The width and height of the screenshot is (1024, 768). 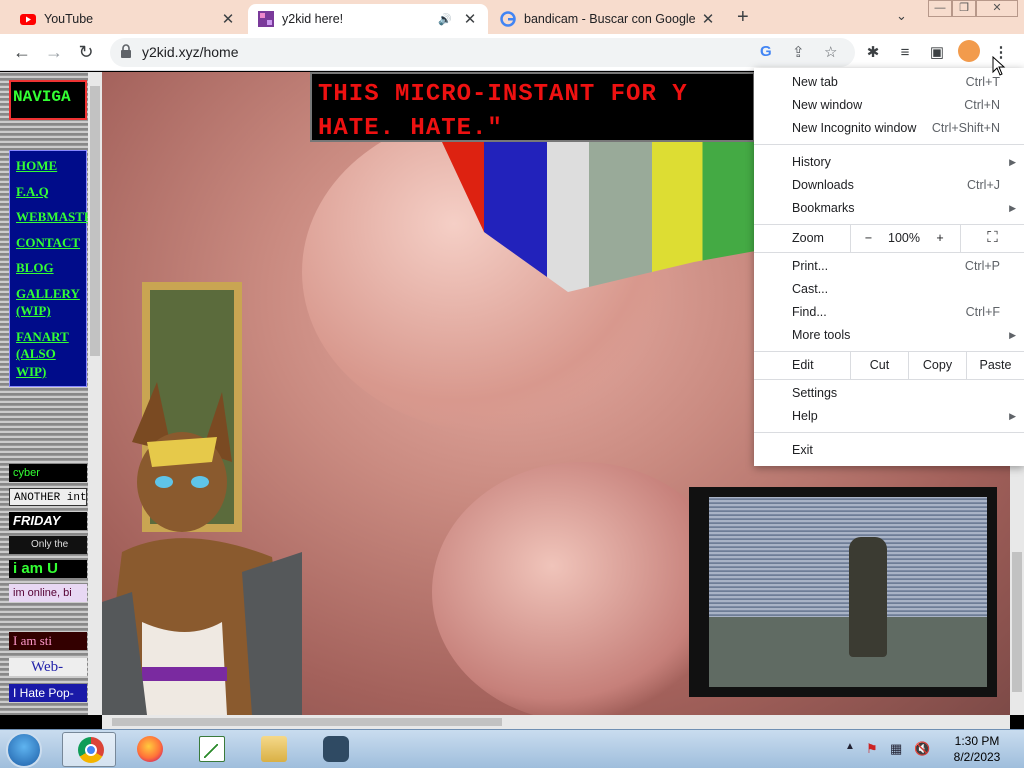 I want to click on share-icon: ⇪, so click(x=798, y=52).